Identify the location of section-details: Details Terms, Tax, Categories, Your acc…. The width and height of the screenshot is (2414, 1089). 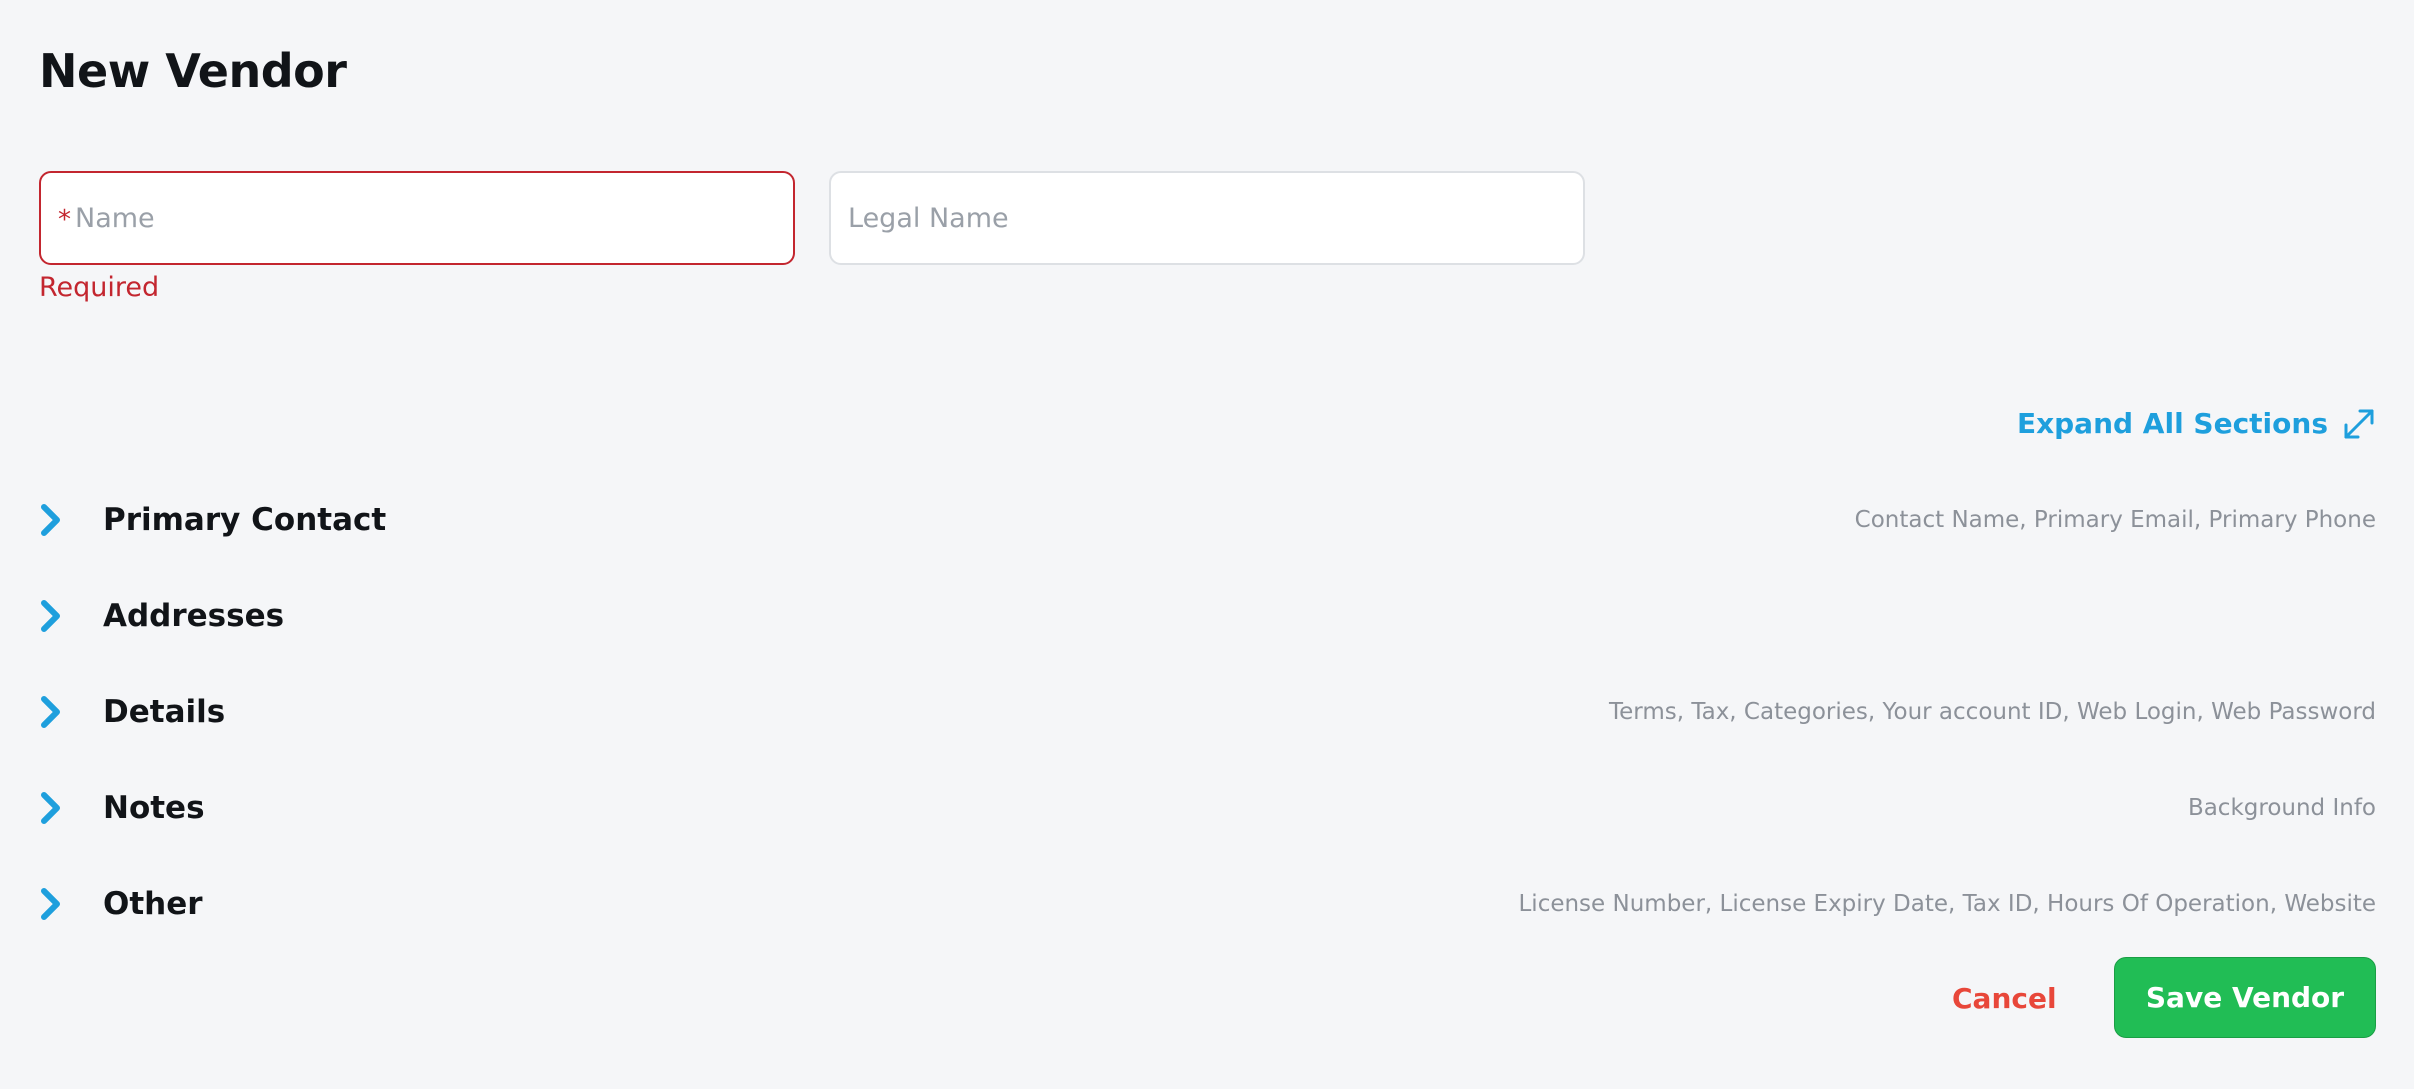
(1207, 712).